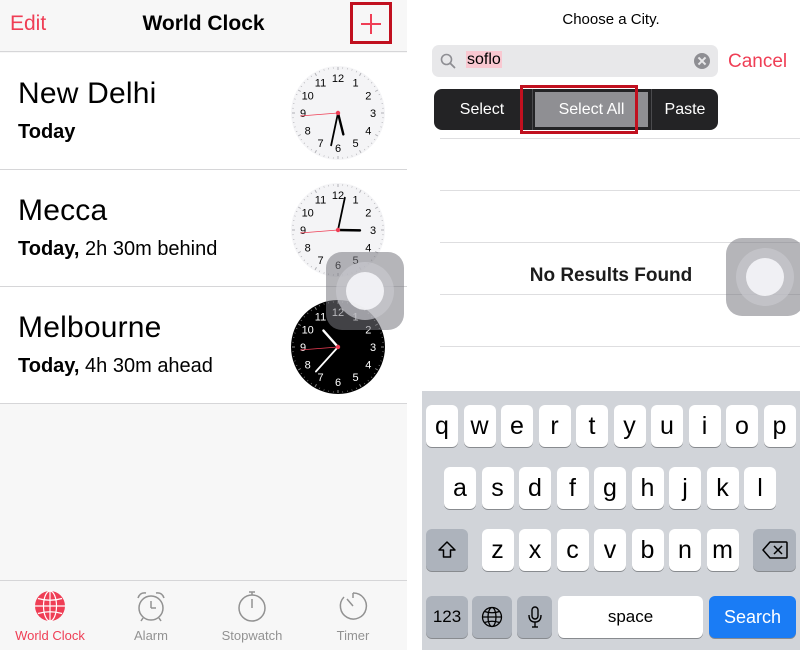 The height and width of the screenshot is (650, 800). I want to click on city-name: Mecca, so click(63, 210).